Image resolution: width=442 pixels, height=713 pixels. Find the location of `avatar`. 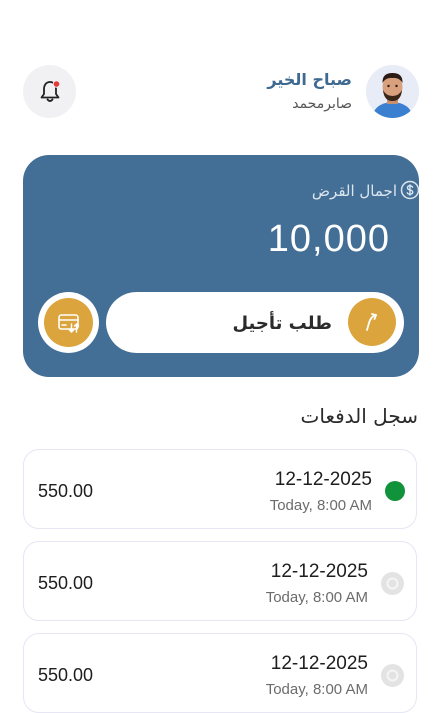

avatar is located at coordinates (392, 91).